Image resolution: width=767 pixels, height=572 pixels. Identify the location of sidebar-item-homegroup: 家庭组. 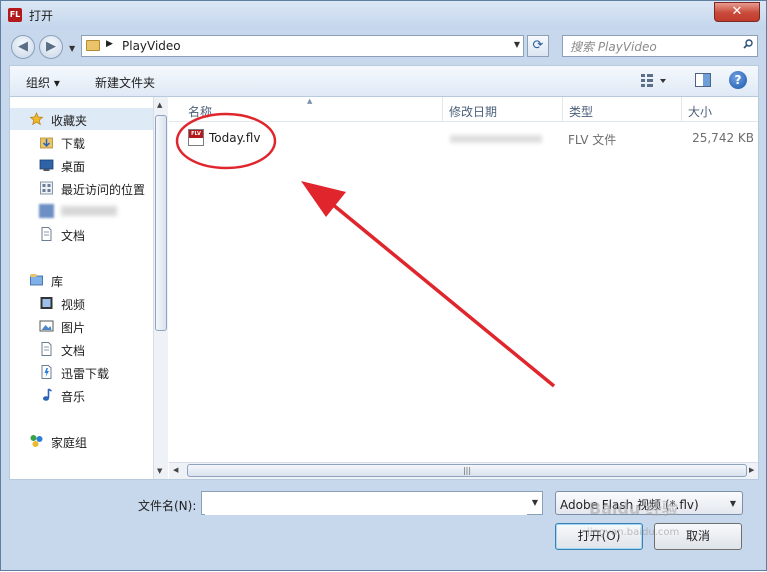
(83, 441).